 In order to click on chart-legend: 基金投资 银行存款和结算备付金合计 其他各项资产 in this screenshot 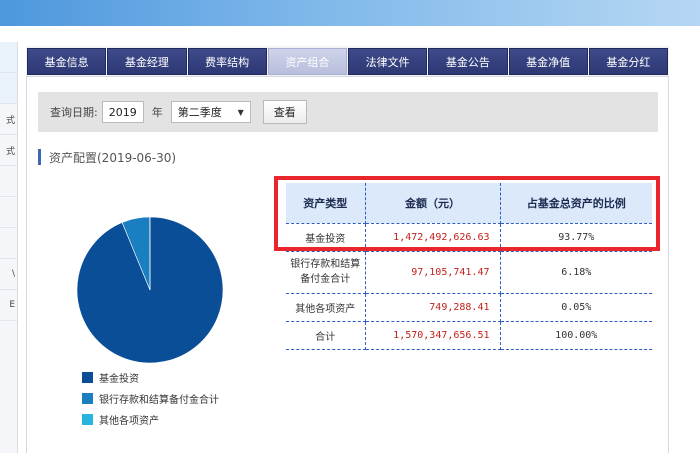, I will do `click(150, 398)`.